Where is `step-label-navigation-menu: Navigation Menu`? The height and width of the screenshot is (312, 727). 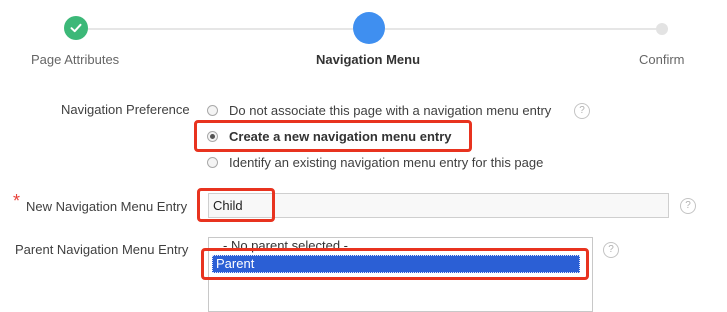 step-label-navigation-menu: Navigation Menu is located at coordinates (368, 59).